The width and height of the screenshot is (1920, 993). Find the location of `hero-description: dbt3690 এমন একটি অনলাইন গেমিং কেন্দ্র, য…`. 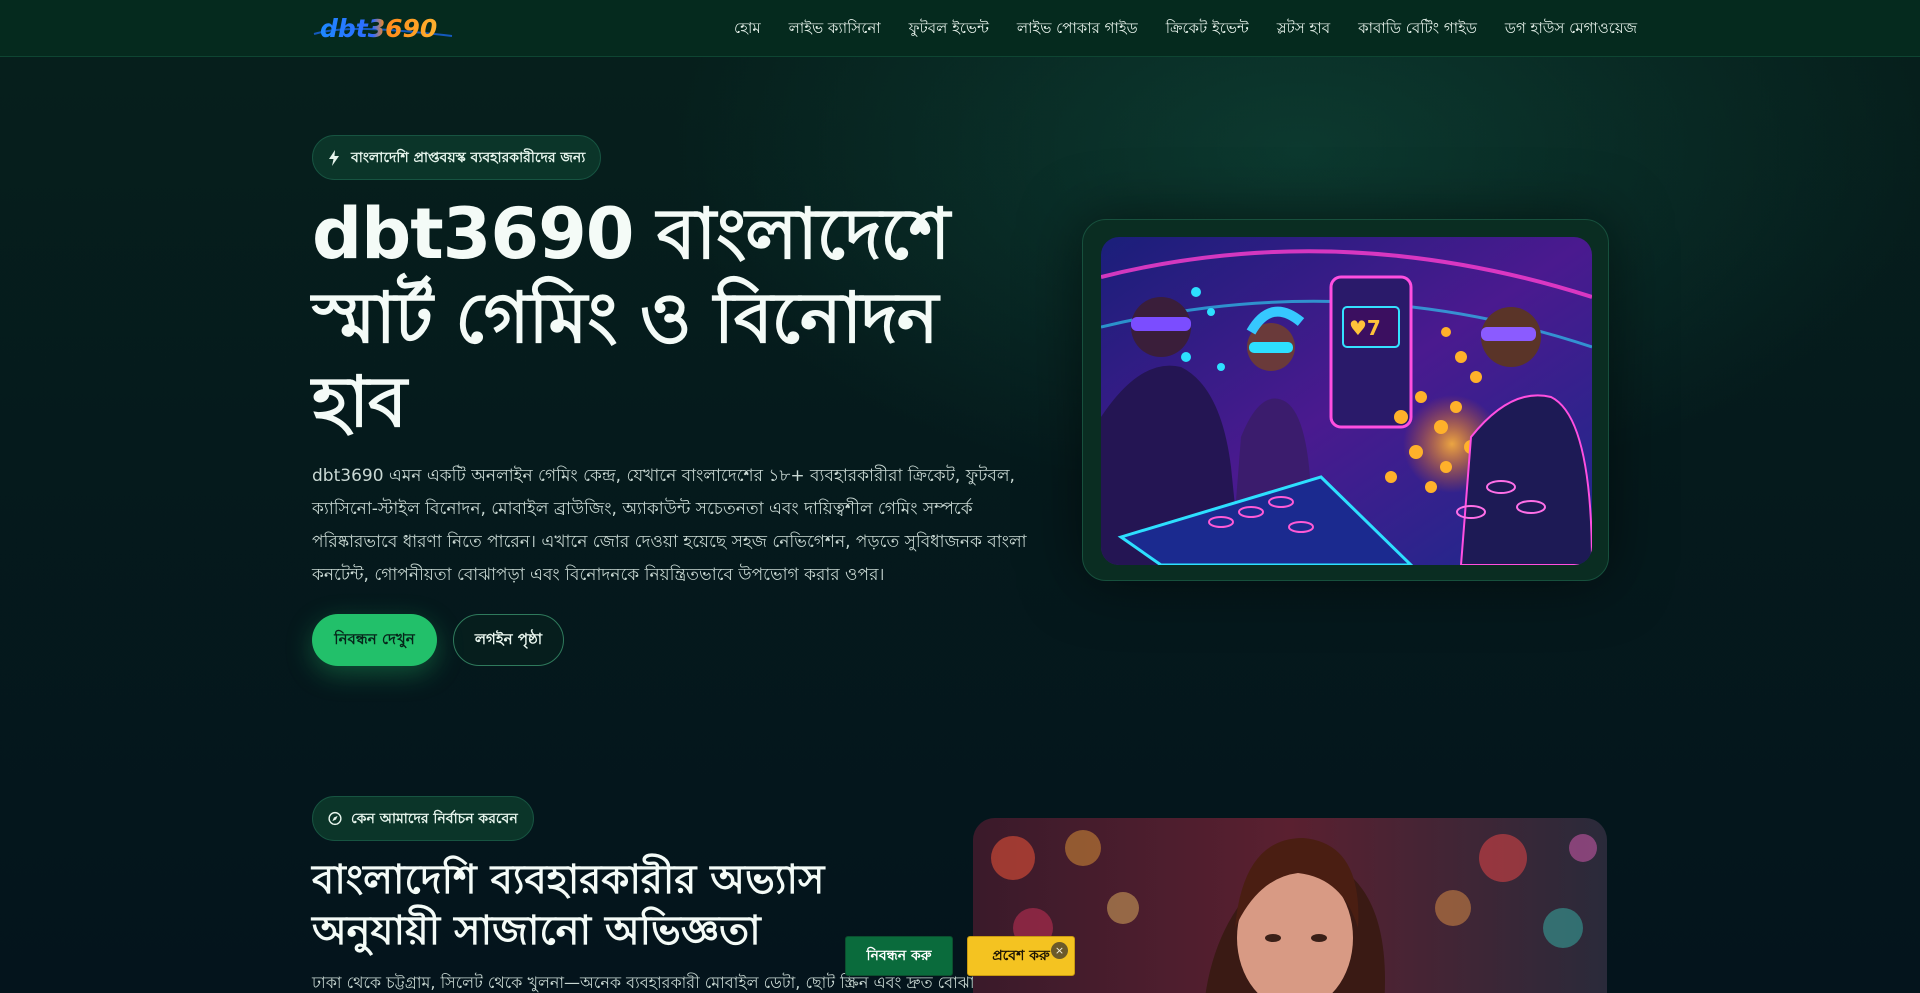

hero-description: dbt3690 এমন একটি অনলাইন গেমিং কেন্দ্র, য… is located at coordinates (669, 525).